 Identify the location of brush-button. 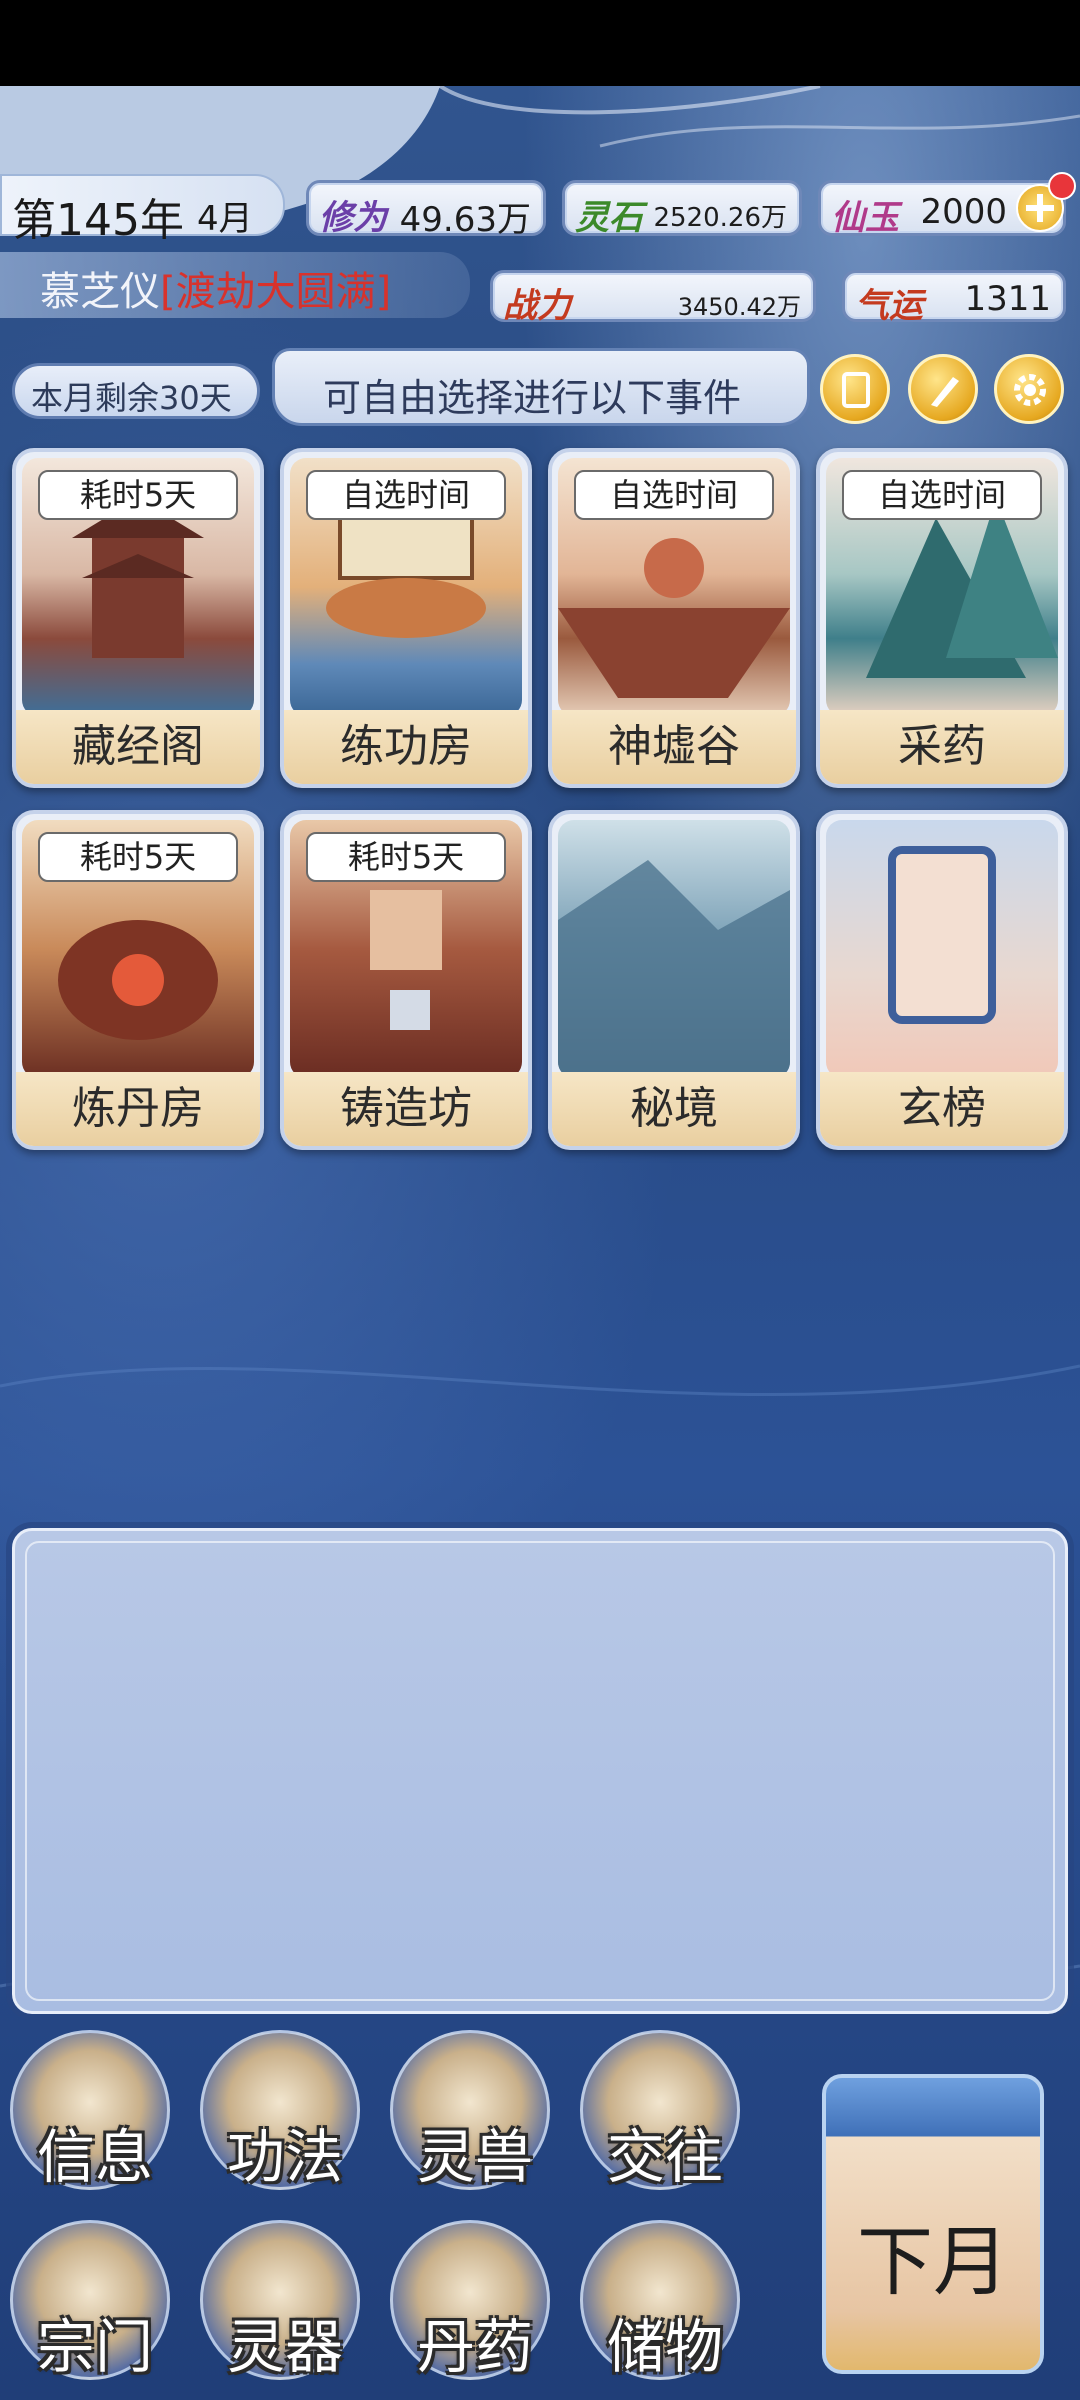
(943, 389).